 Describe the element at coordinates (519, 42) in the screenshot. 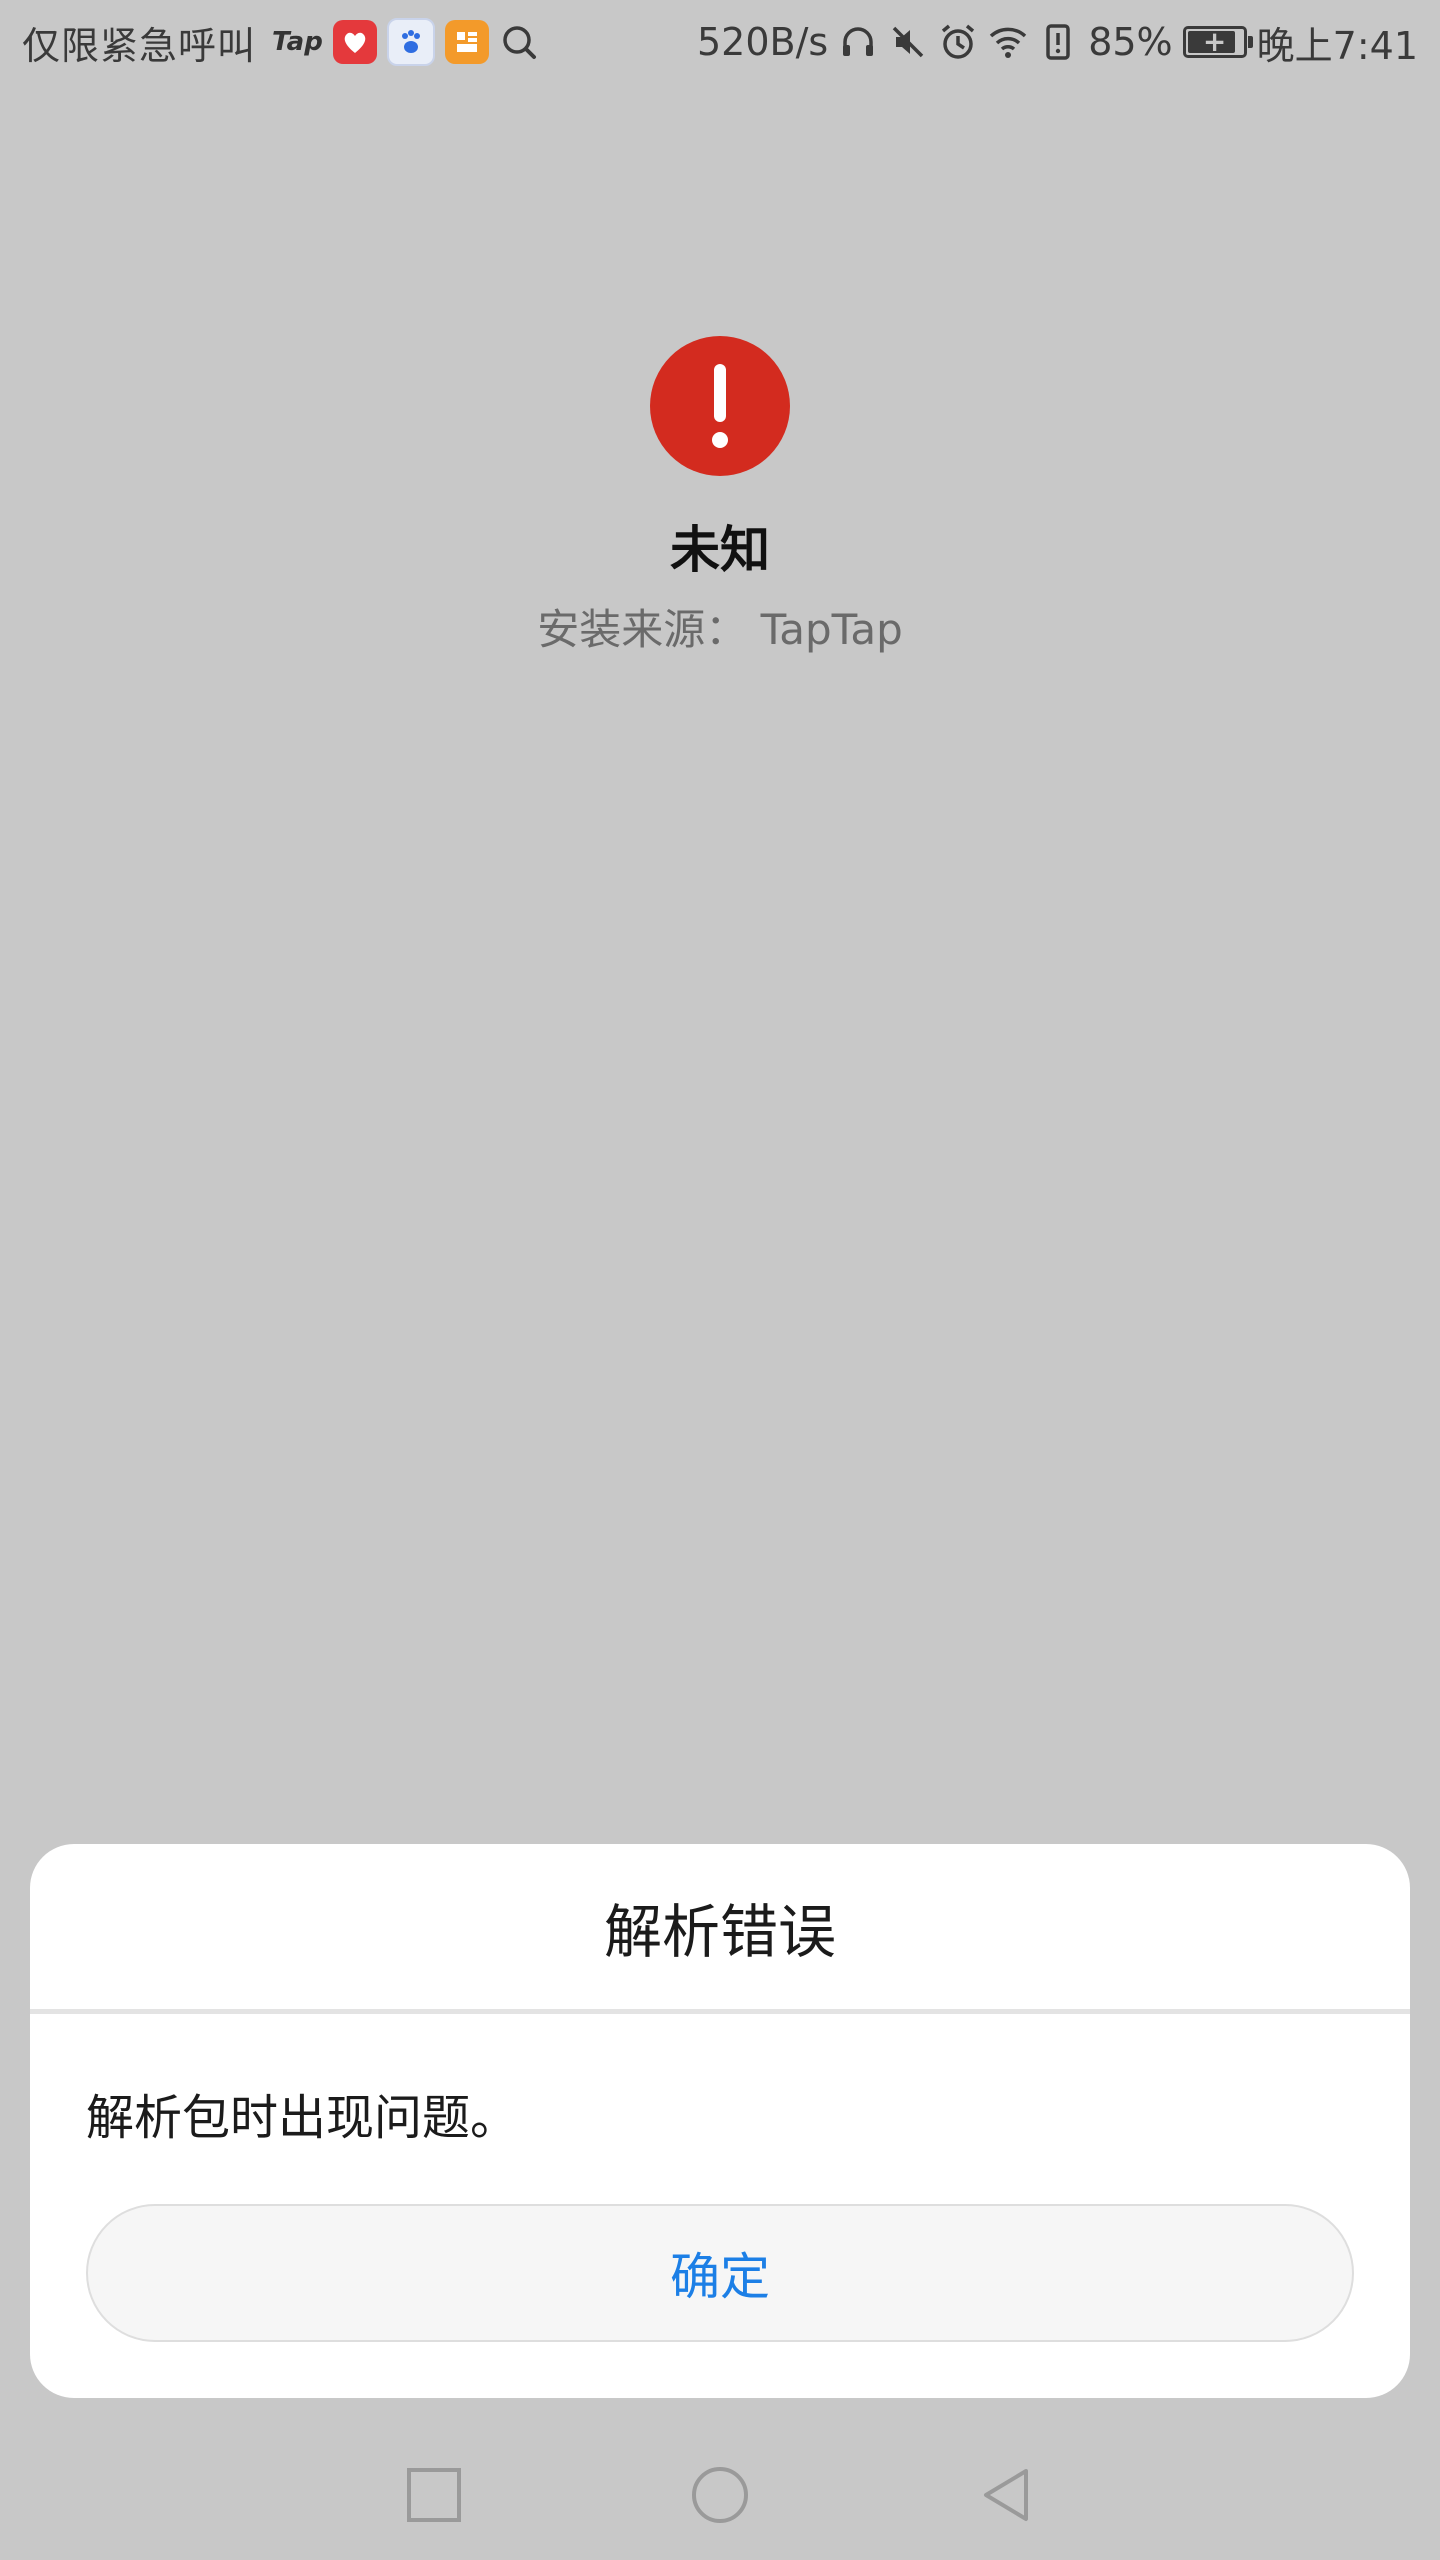

I see `search-zoom-icon` at that location.